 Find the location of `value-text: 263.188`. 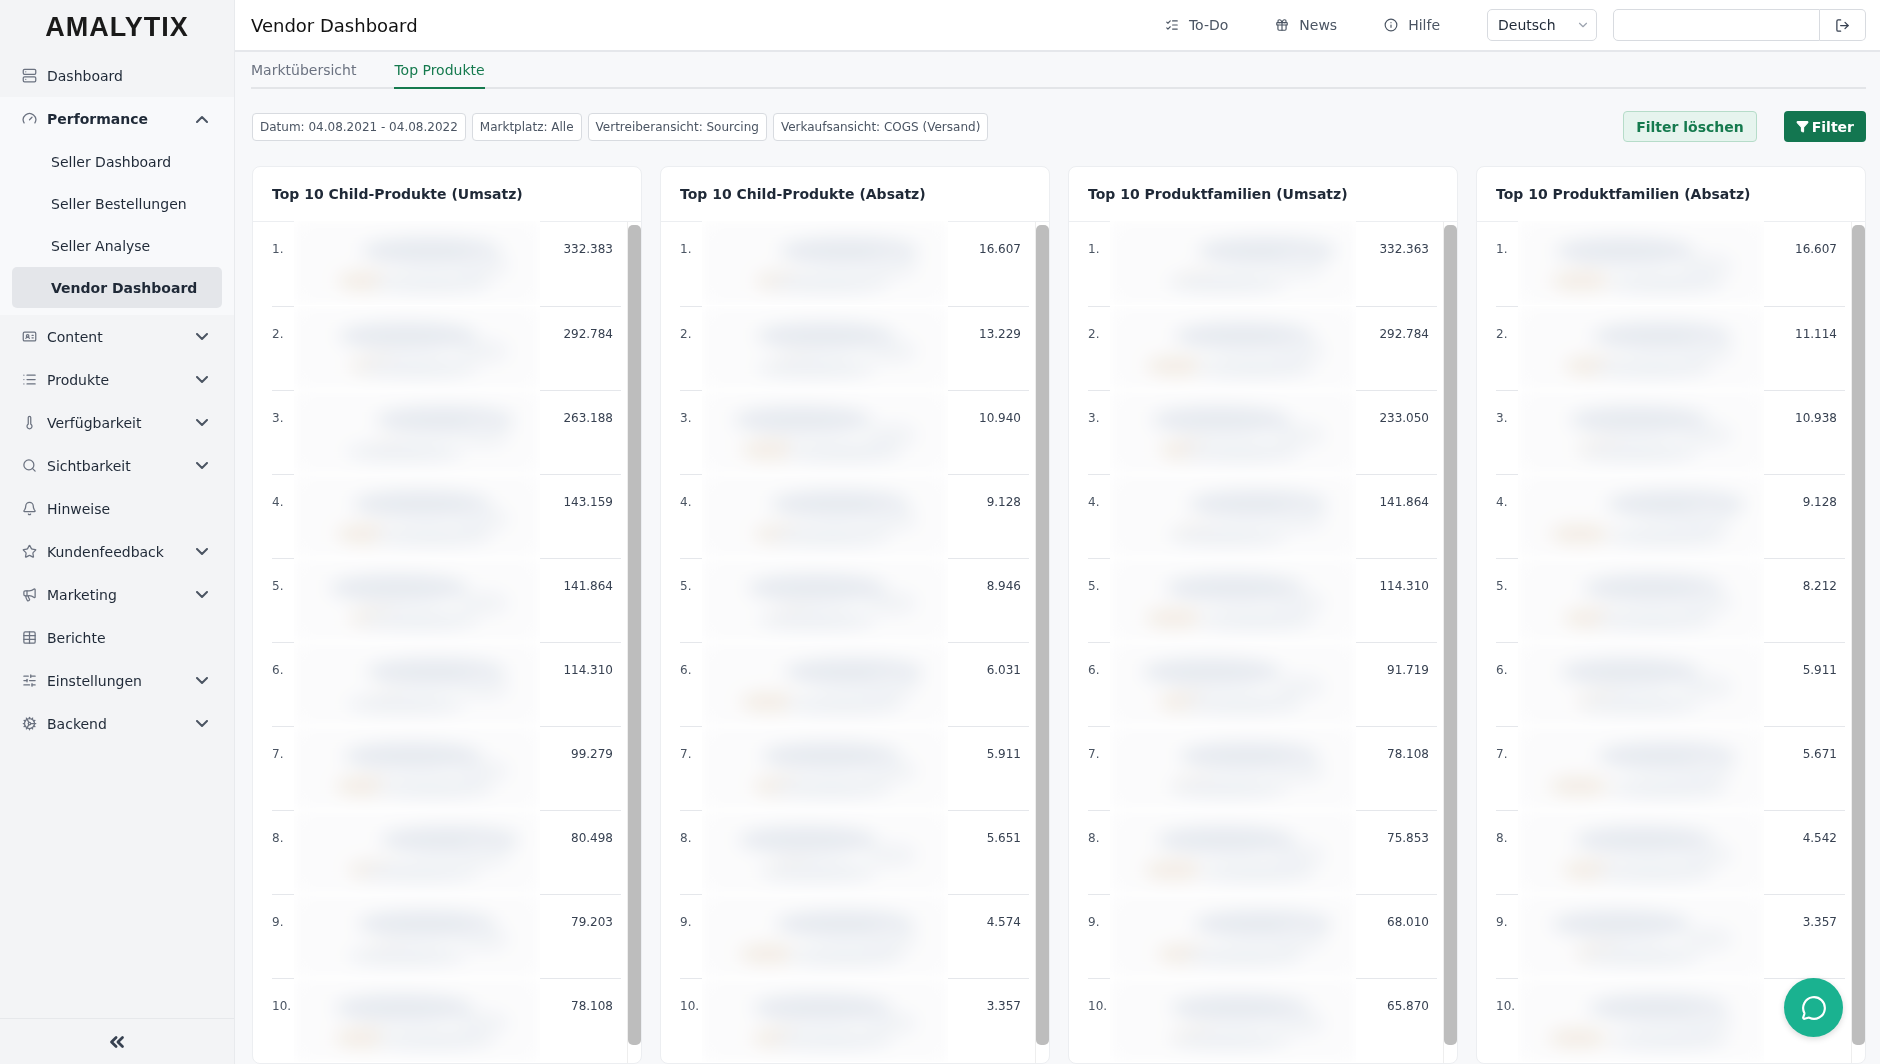

value-text: 263.188 is located at coordinates (588, 418).